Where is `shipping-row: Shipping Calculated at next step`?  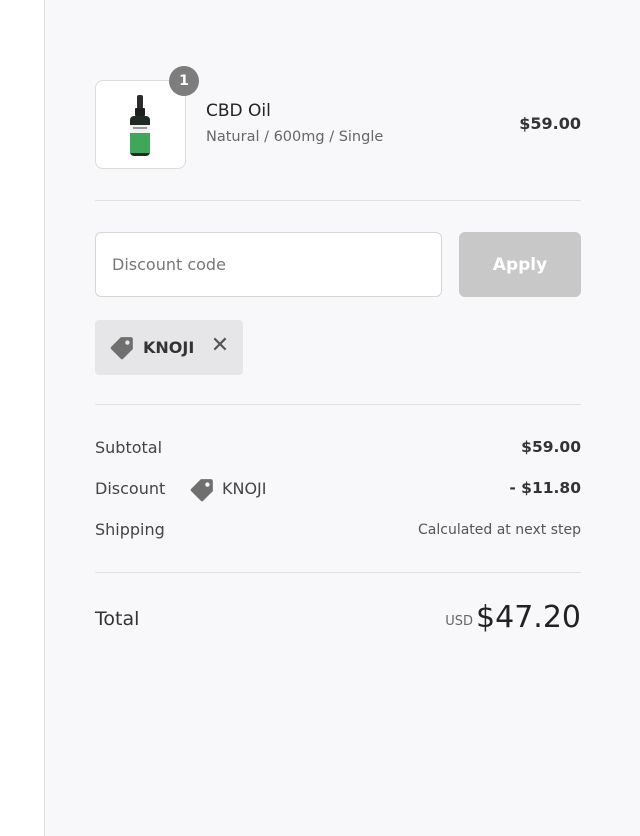
shipping-row: Shipping Calculated at next step is located at coordinates (338, 532).